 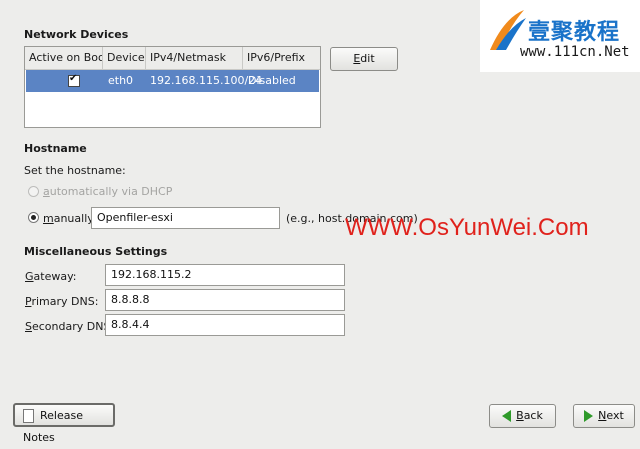 What do you see at coordinates (533, 415) in the screenshot?
I see `back-label-rest: ack` at bounding box center [533, 415].